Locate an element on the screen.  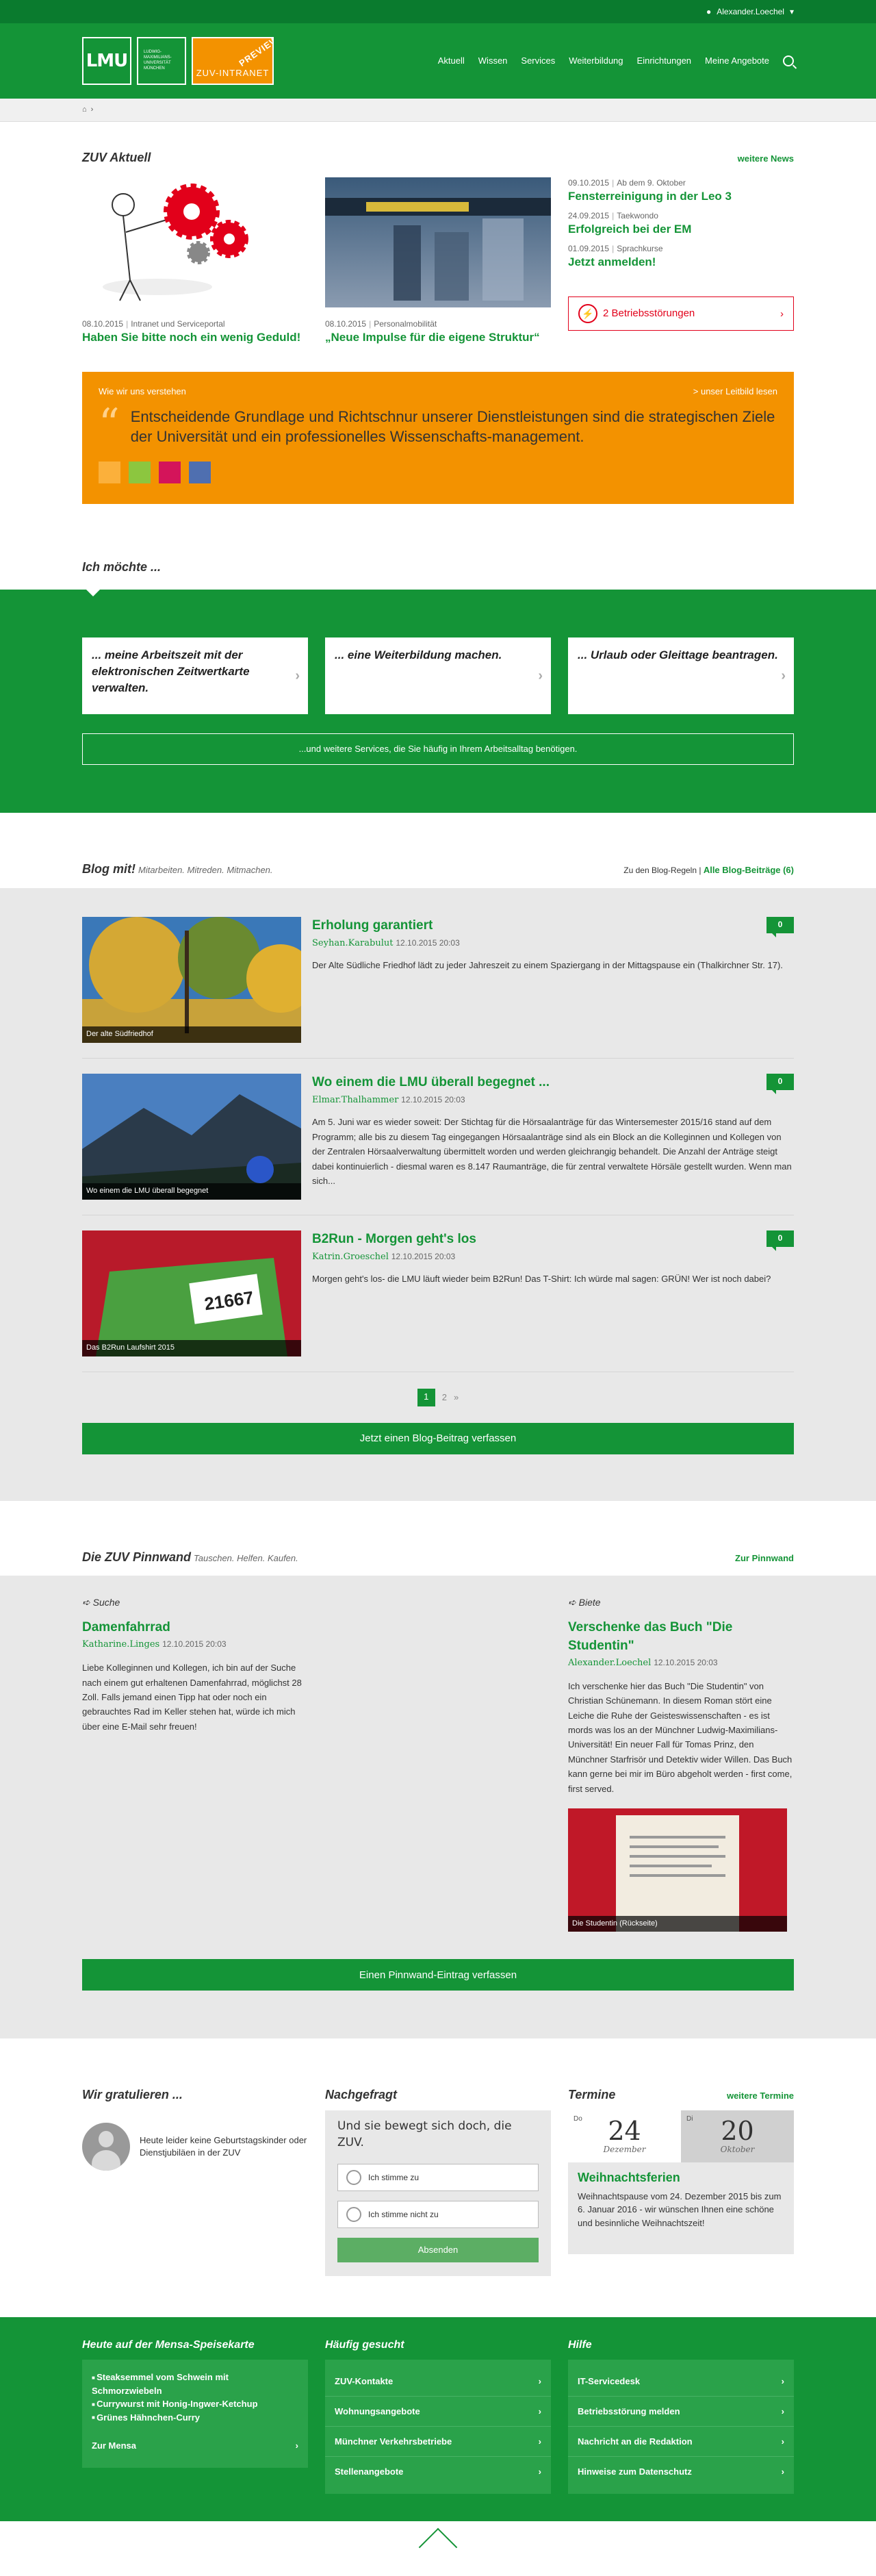
news-title: Jetzt anmelden! is located at coordinates (681, 262).